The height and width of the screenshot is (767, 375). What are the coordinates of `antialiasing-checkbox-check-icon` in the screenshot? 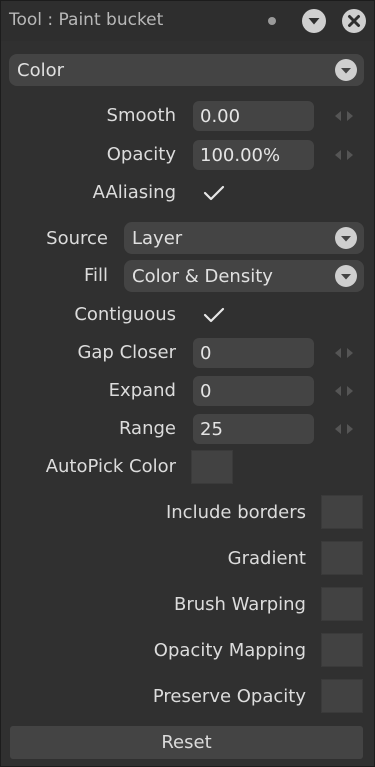 It's located at (214, 193).